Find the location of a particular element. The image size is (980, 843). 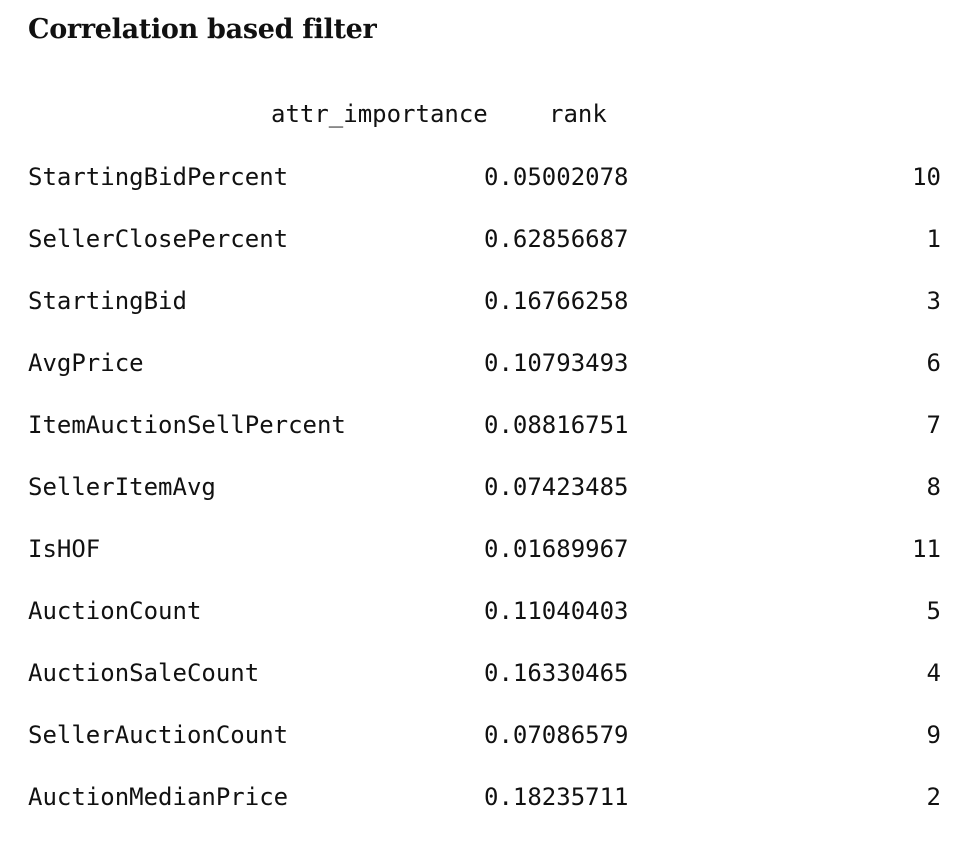

attr-importance-value: 0.10793493 is located at coordinates (556, 363).